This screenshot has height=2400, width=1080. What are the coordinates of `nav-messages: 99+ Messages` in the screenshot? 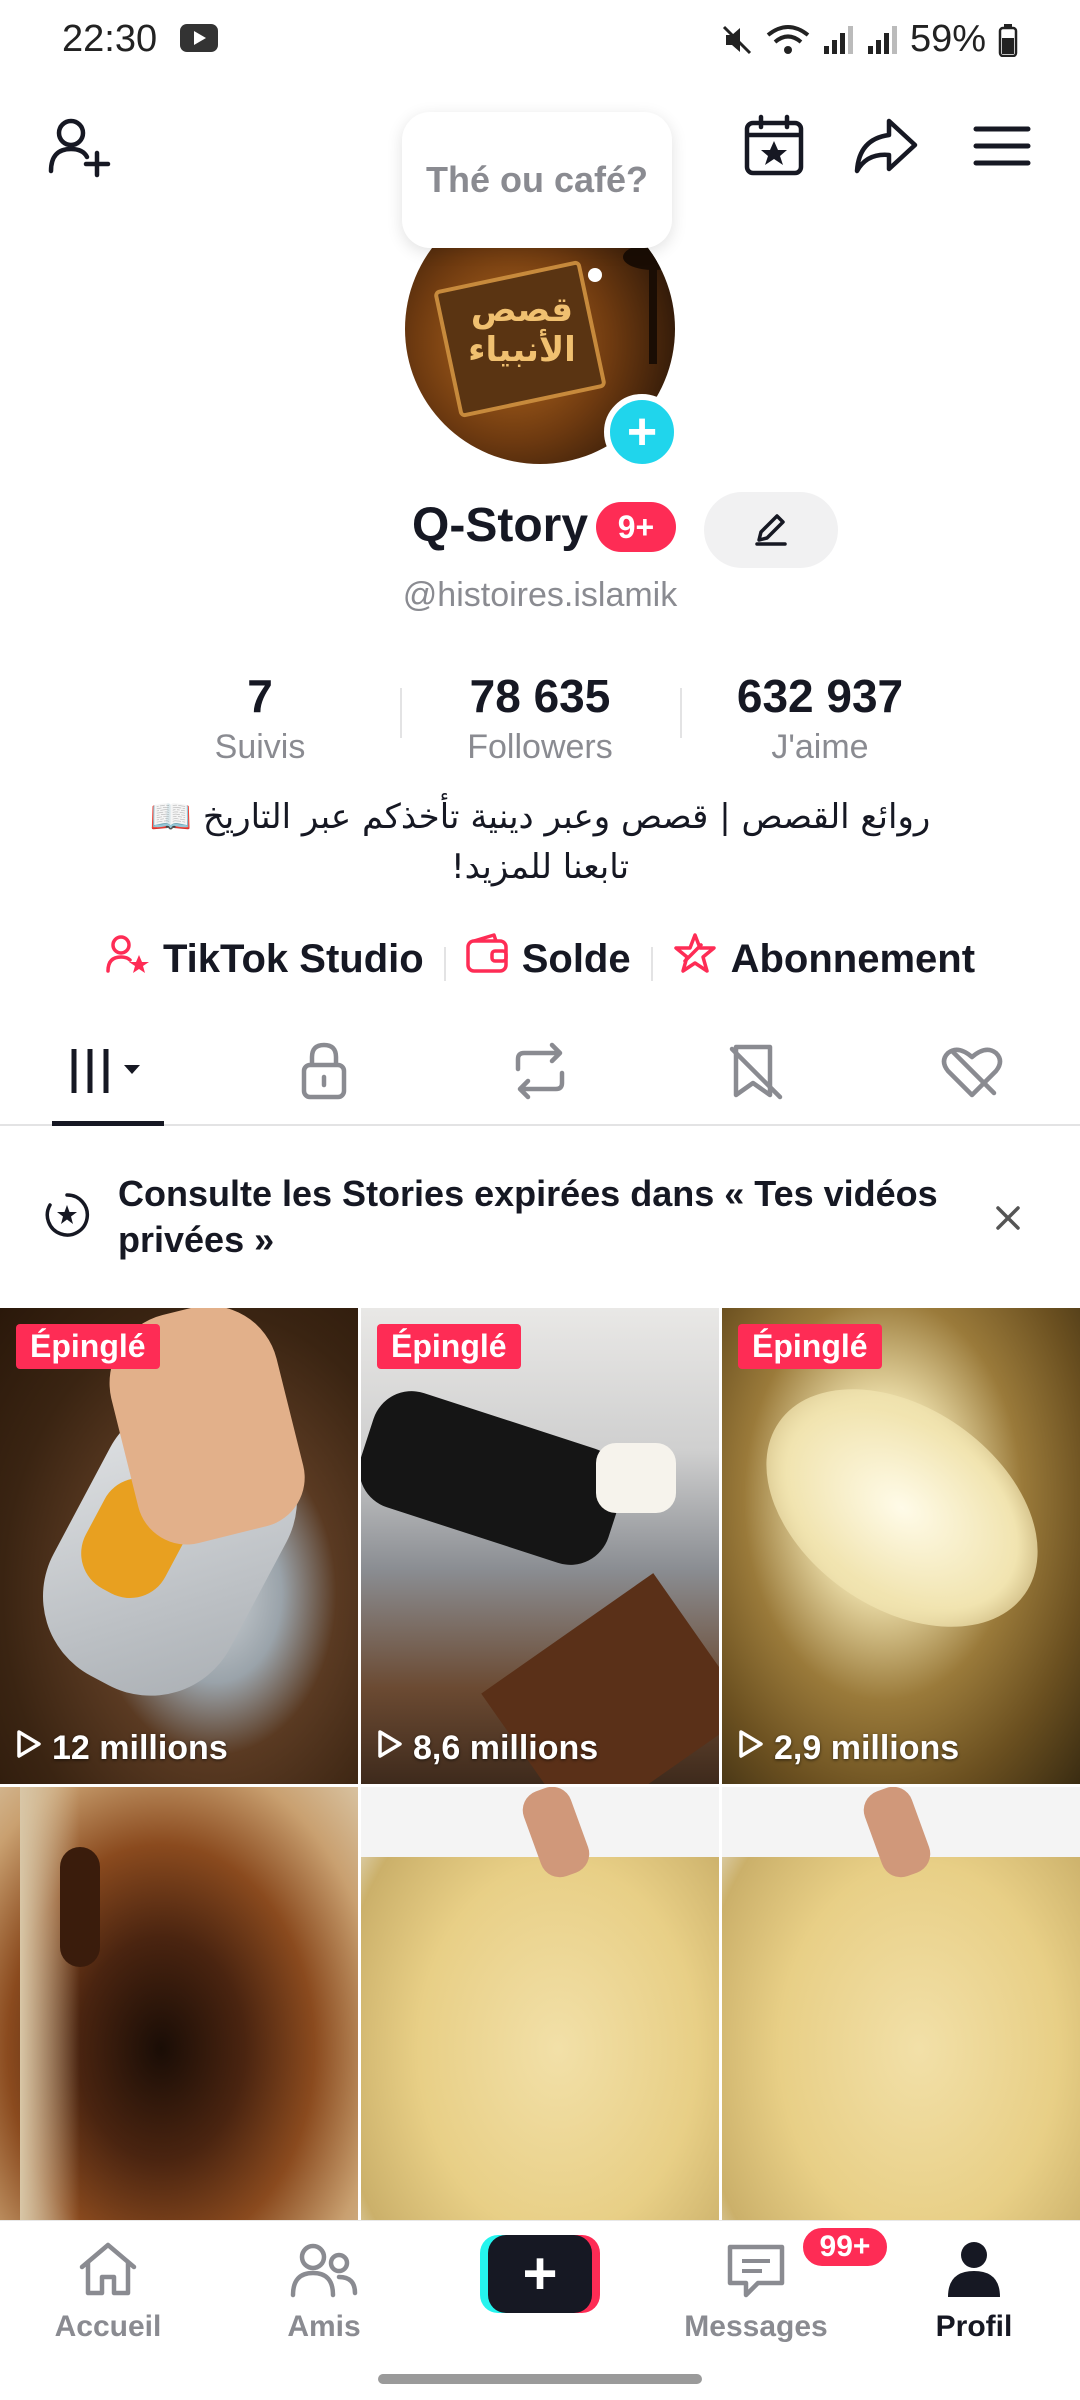 It's located at (783, 2284).